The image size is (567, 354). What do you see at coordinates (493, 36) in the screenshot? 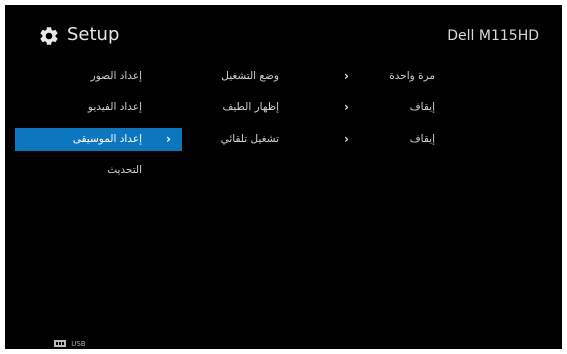
I see `device-model: Dell M115HD` at bounding box center [493, 36].